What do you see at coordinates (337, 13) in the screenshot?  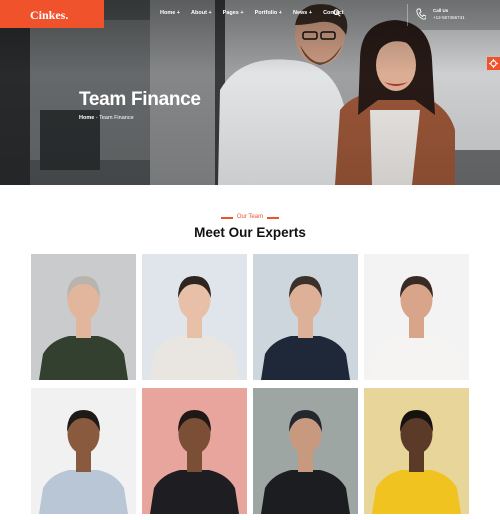 I see `search-icon` at bounding box center [337, 13].